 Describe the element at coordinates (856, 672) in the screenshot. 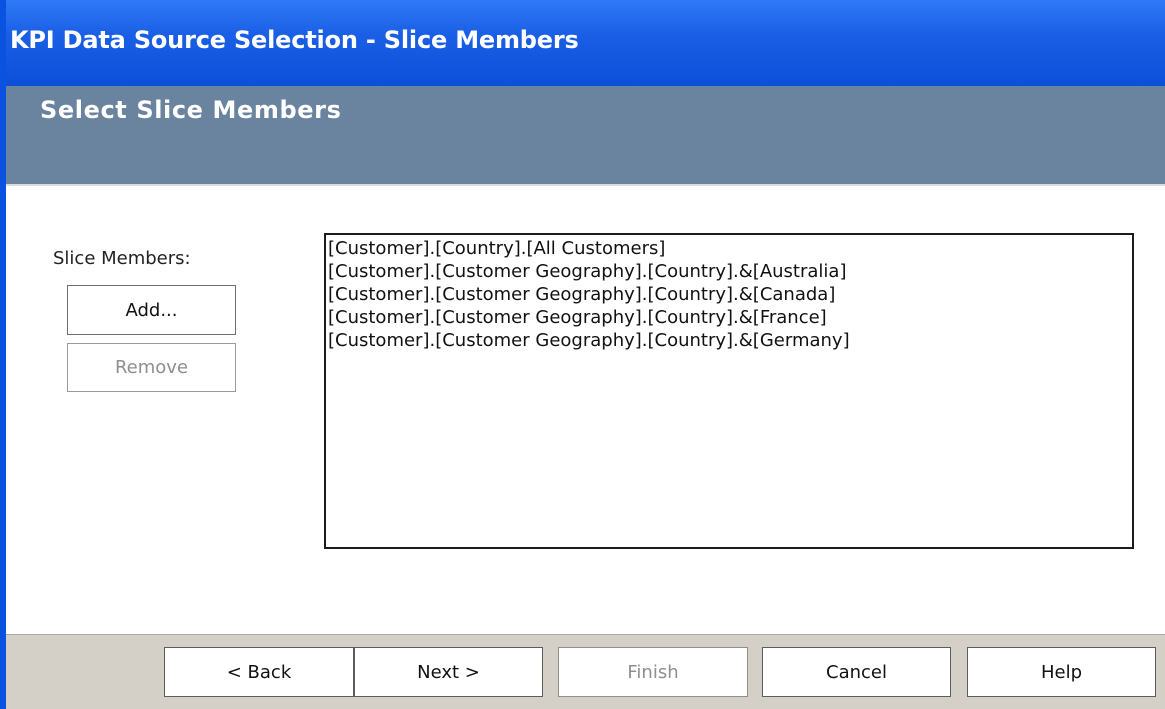

I see `cancel-button: Cancel` at that location.